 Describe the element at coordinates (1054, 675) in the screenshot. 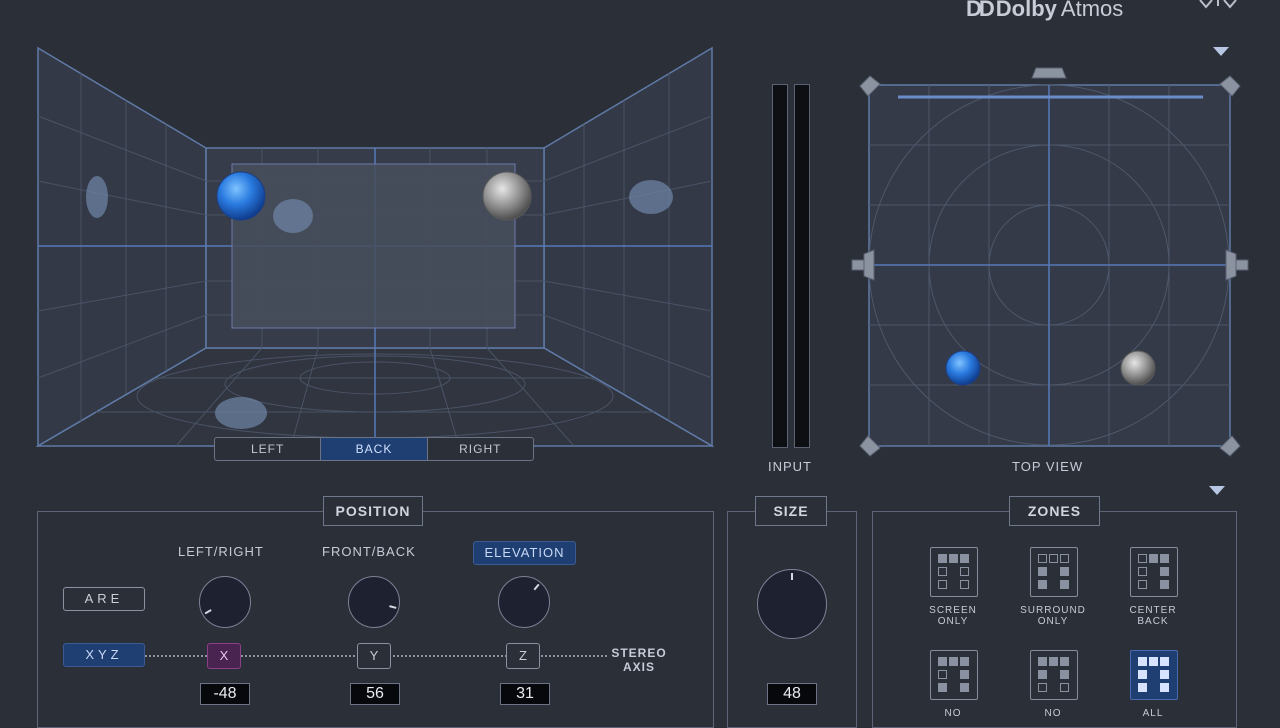

I see `zone-no-back-button` at that location.